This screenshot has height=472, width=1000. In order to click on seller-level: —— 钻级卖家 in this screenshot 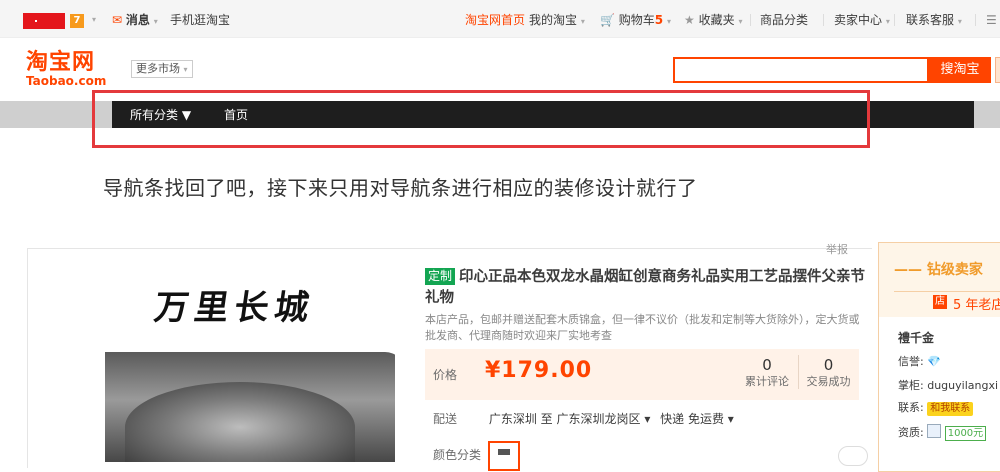, I will do `click(938, 270)`.